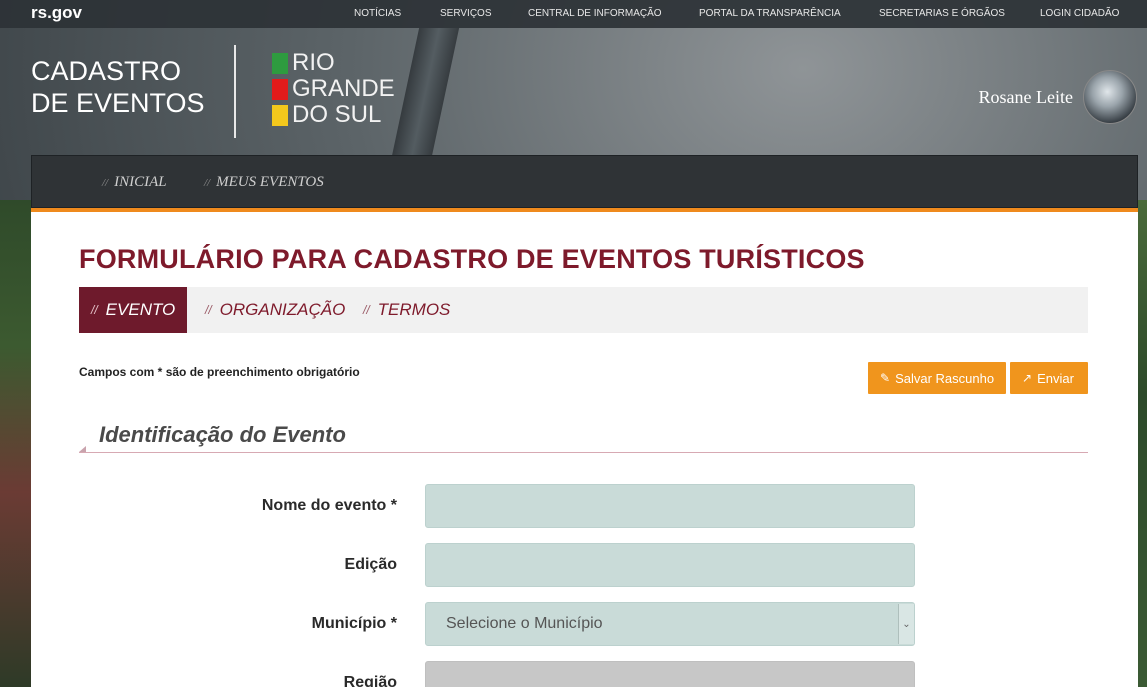  Describe the element at coordinates (118, 87) in the screenshot. I see `site-title: CADASTRO DE EVENTOS` at that location.